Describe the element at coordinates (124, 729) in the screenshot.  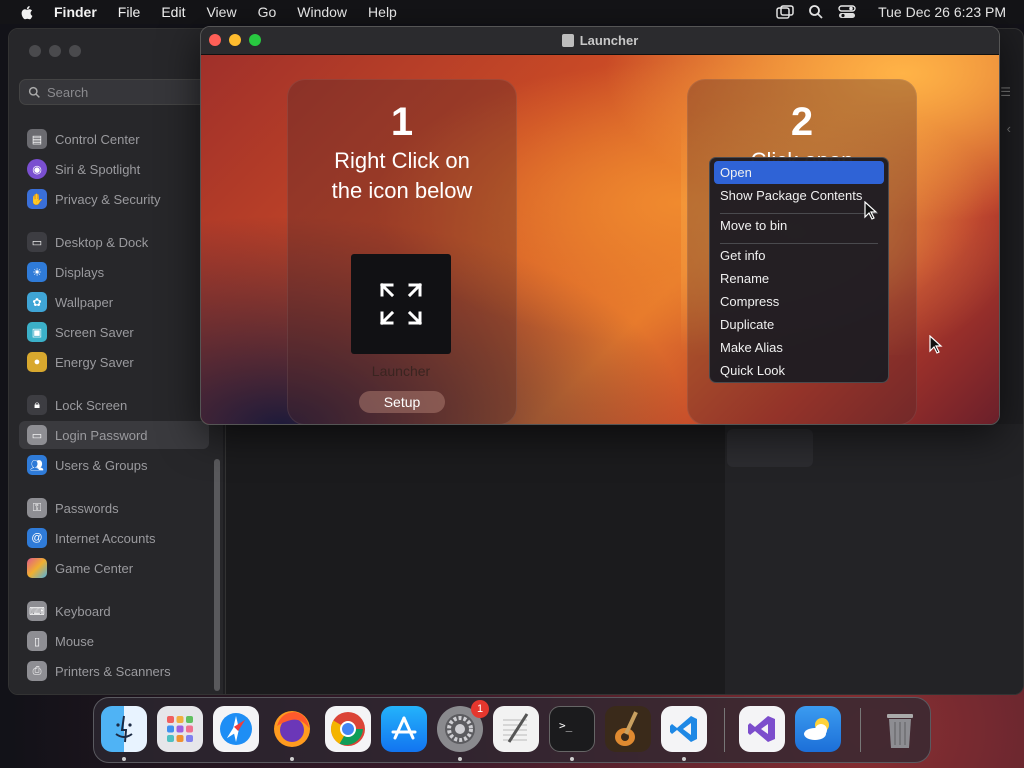
I see `finder-icon` at that location.